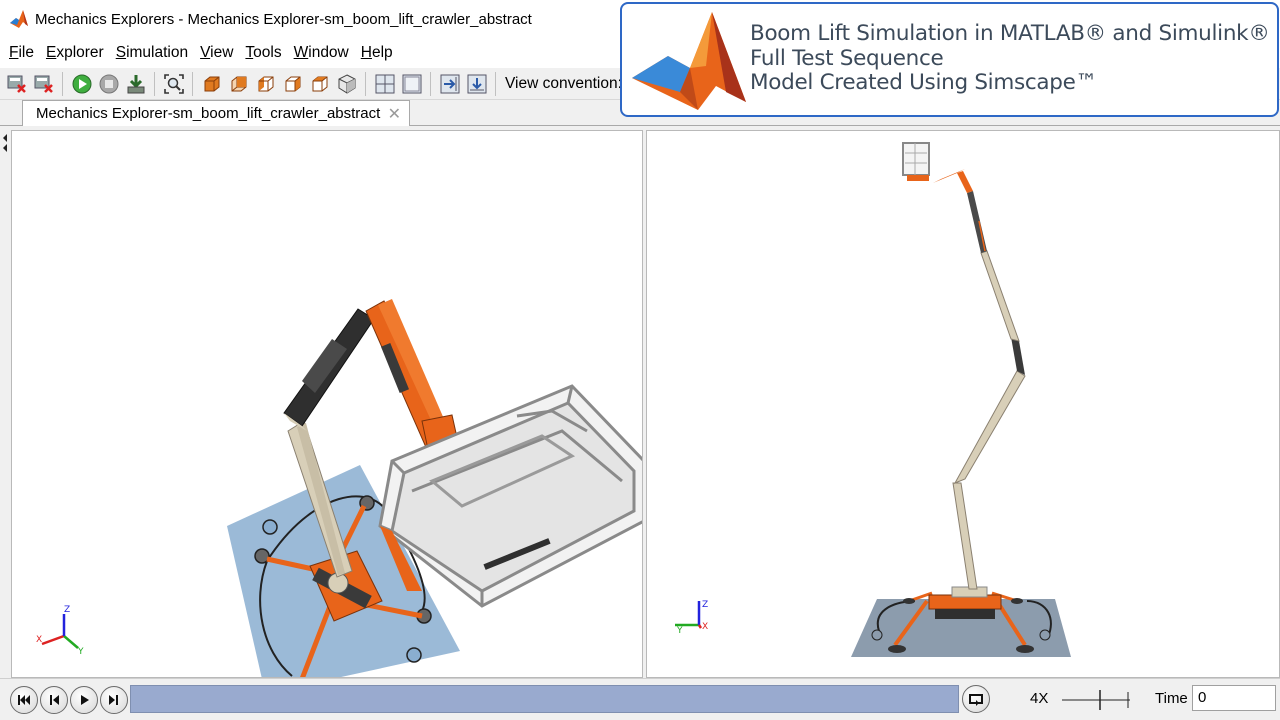  What do you see at coordinates (412, 84) in the screenshot?
I see `single-view-icon` at bounding box center [412, 84].